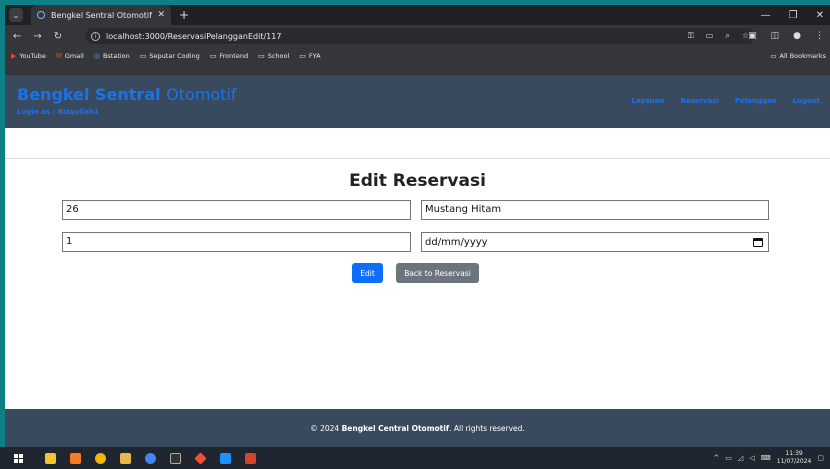 This screenshot has height=469, width=830. What do you see at coordinates (417, 181) in the screenshot?
I see `page-title: Edit Reservasi` at bounding box center [417, 181].